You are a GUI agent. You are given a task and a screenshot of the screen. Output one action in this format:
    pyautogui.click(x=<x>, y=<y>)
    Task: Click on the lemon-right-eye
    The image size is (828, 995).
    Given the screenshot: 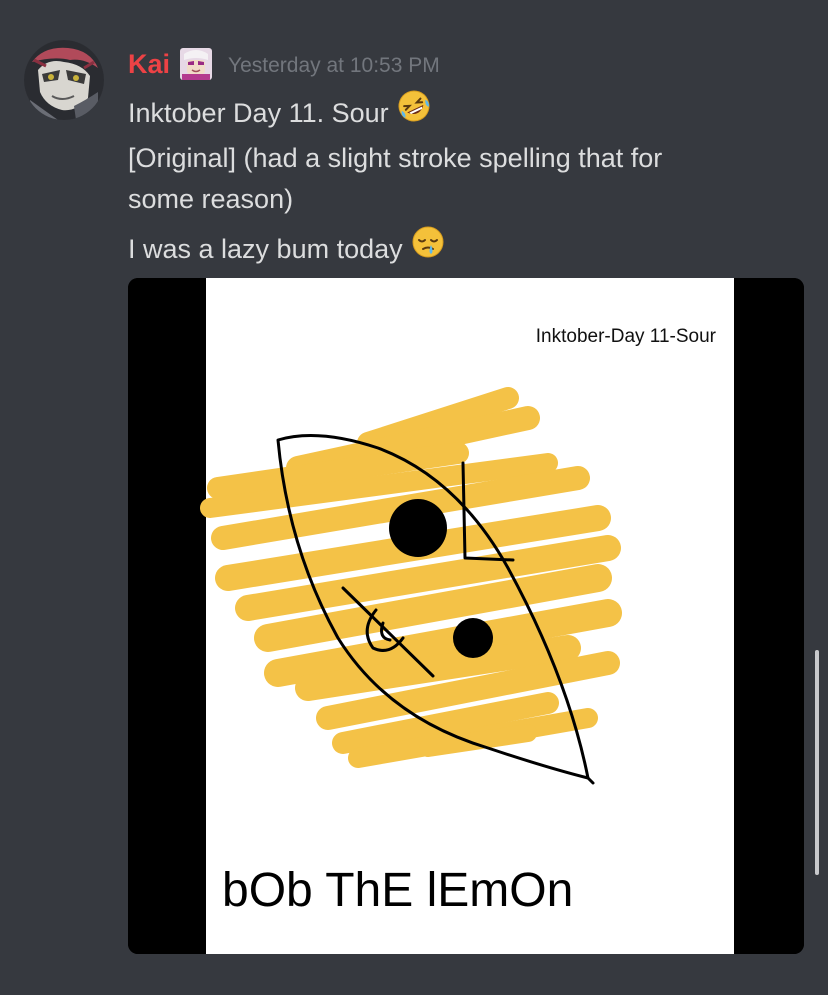 What is the action you would take?
    pyautogui.click(x=473, y=638)
    